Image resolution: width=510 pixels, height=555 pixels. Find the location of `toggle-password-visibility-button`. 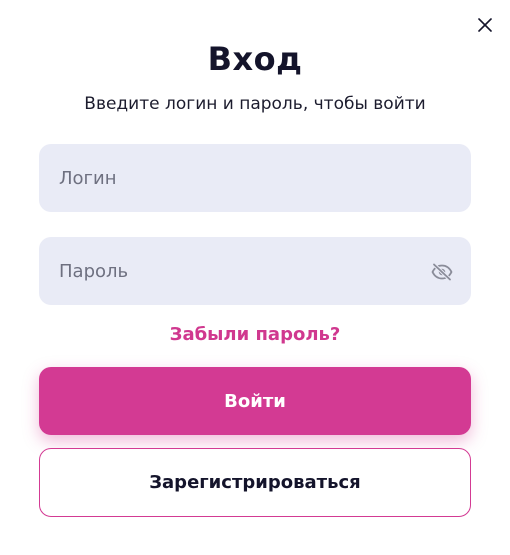

toggle-password-visibility-button is located at coordinates (442, 272).